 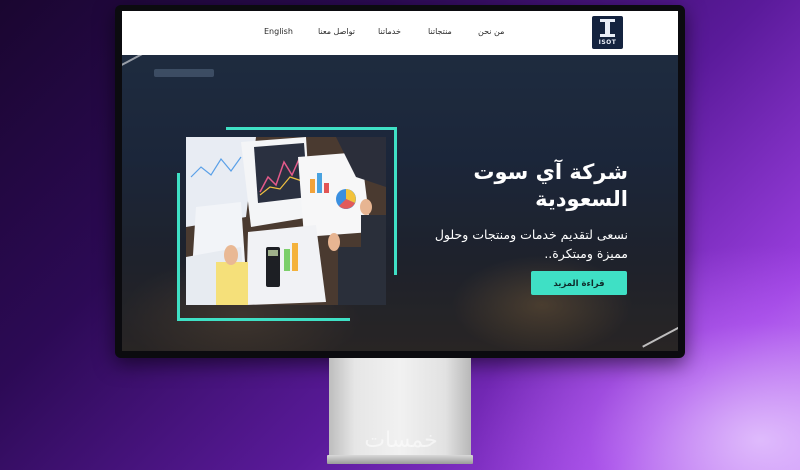 I want to click on nav-contact: تواصل معنا, so click(x=336, y=31).